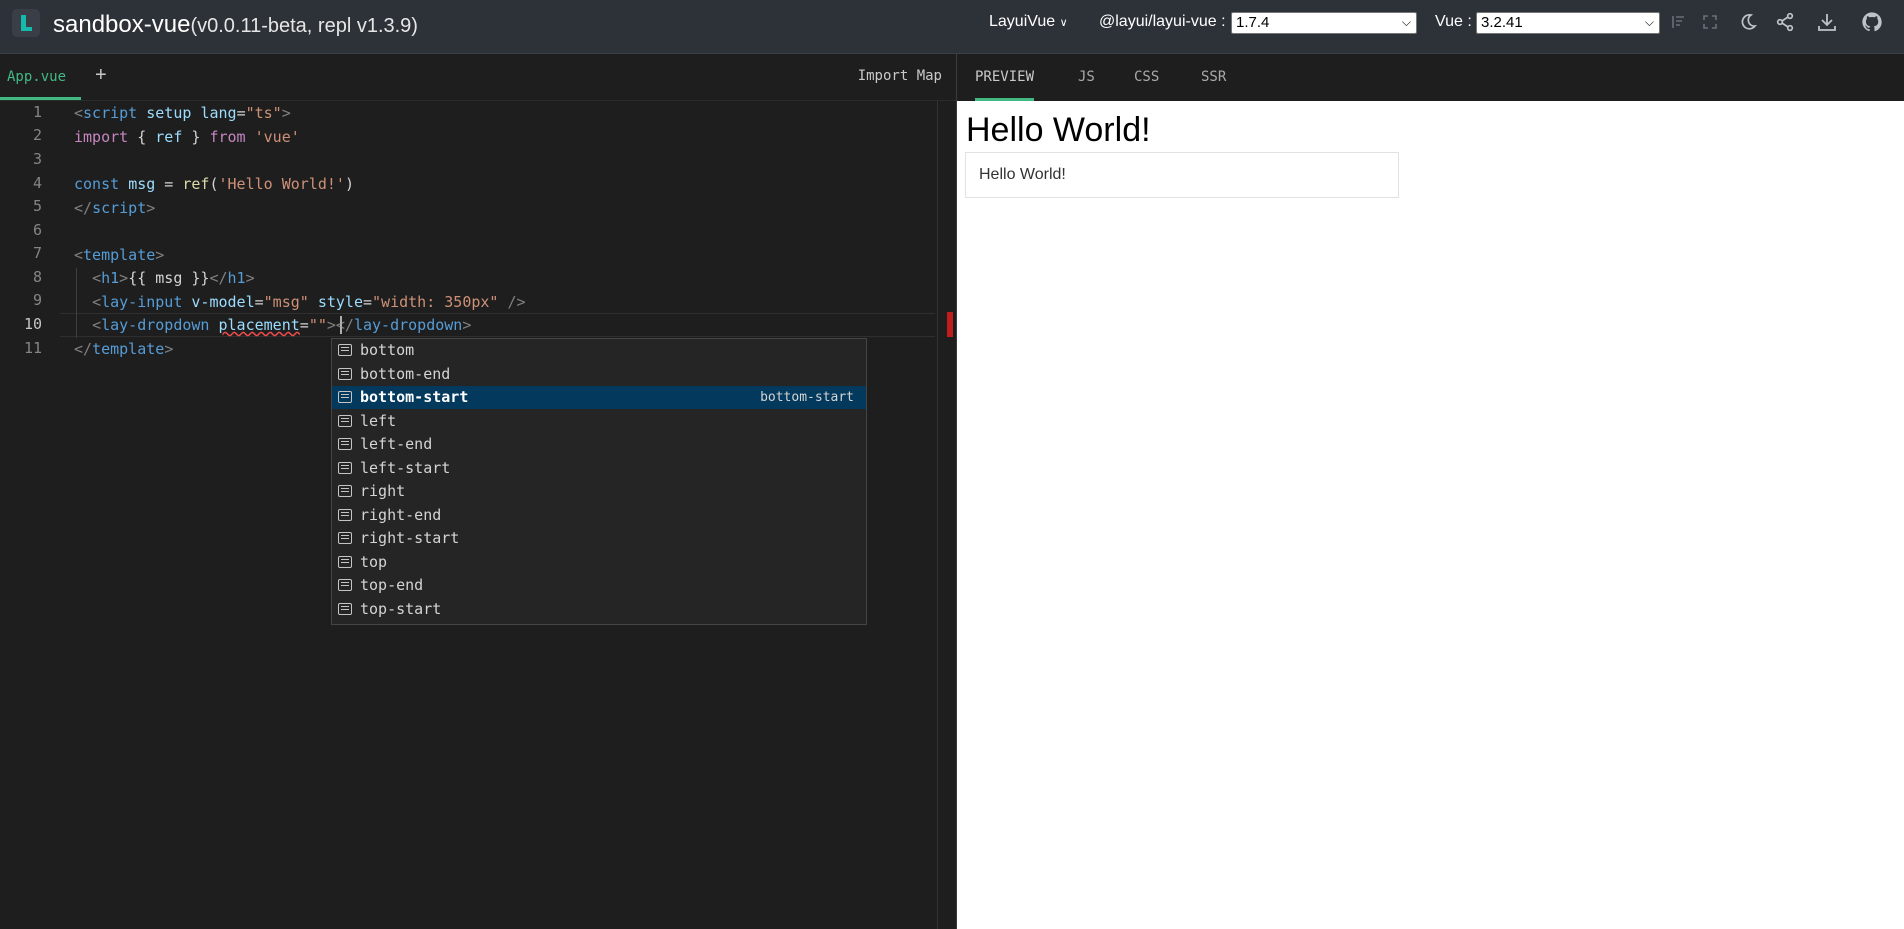 The image size is (1904, 929). I want to click on suggestion-item: left-end, so click(599, 444).